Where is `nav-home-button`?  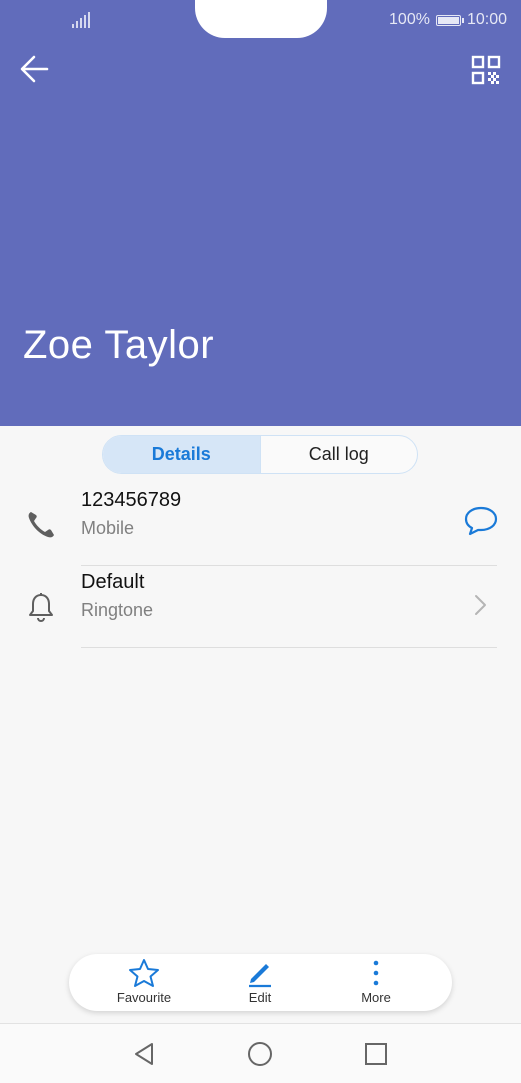 nav-home-button is located at coordinates (260, 1054).